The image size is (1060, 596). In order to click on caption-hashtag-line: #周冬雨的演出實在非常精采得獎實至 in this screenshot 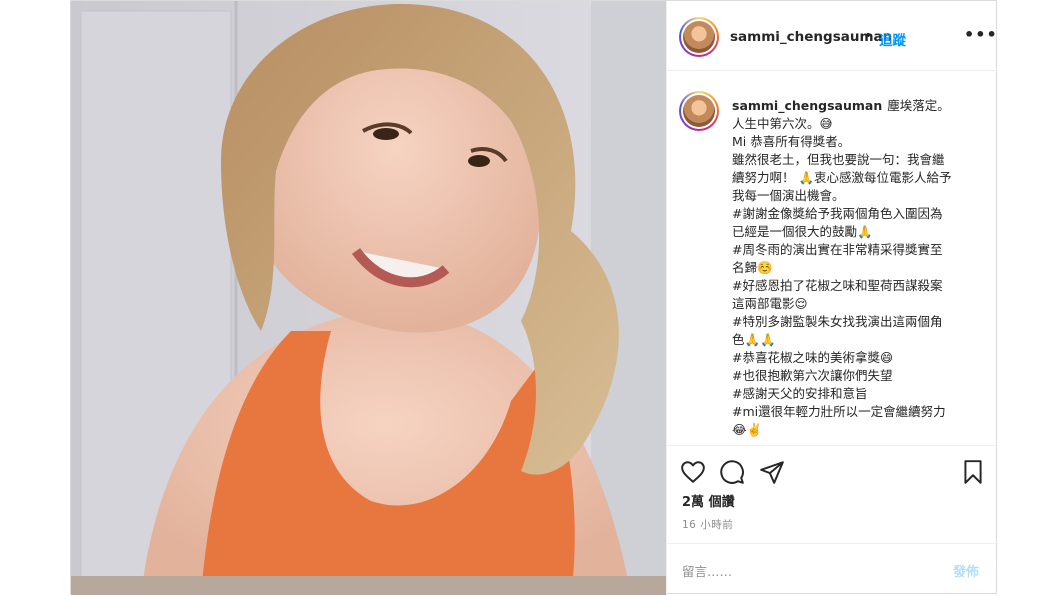, I will do `click(857, 250)`.